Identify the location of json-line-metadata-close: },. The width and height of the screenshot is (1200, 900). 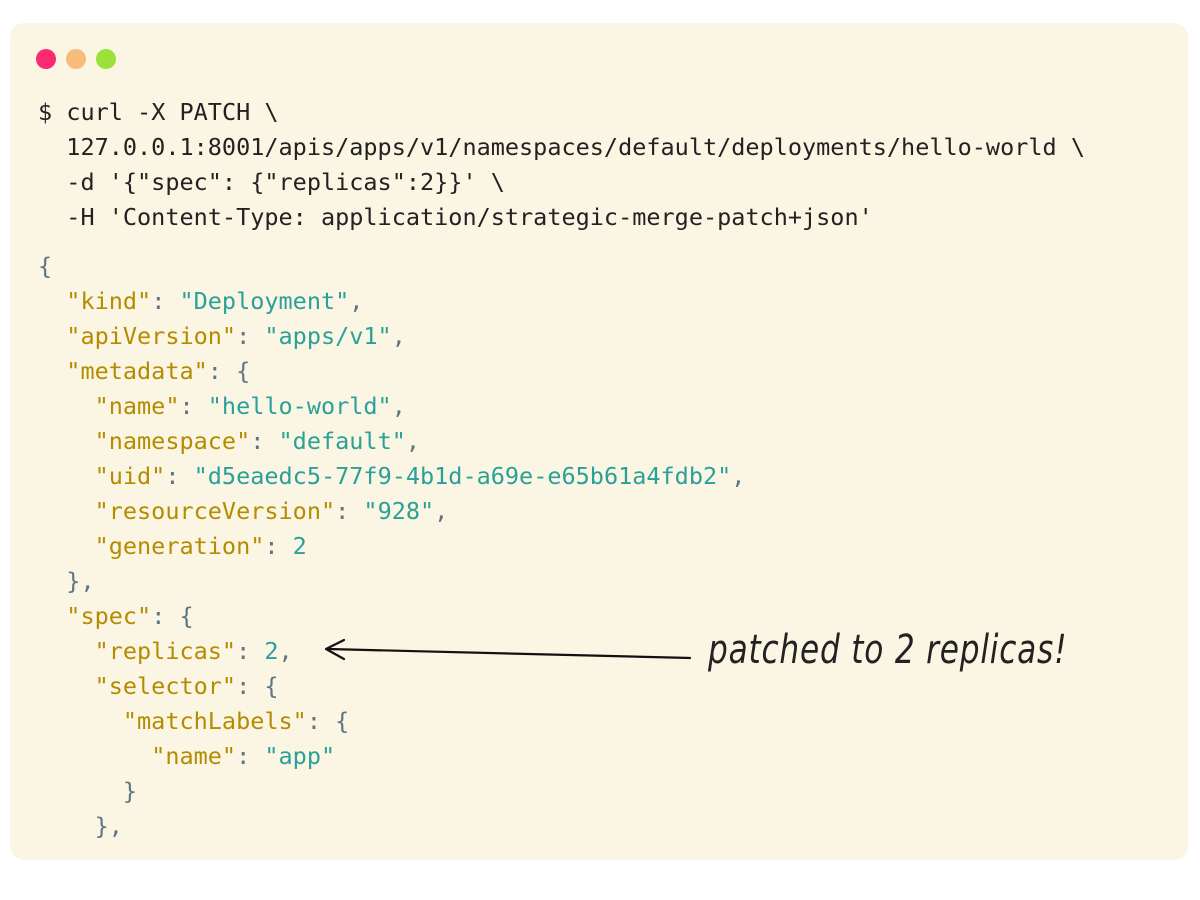
(66, 581).